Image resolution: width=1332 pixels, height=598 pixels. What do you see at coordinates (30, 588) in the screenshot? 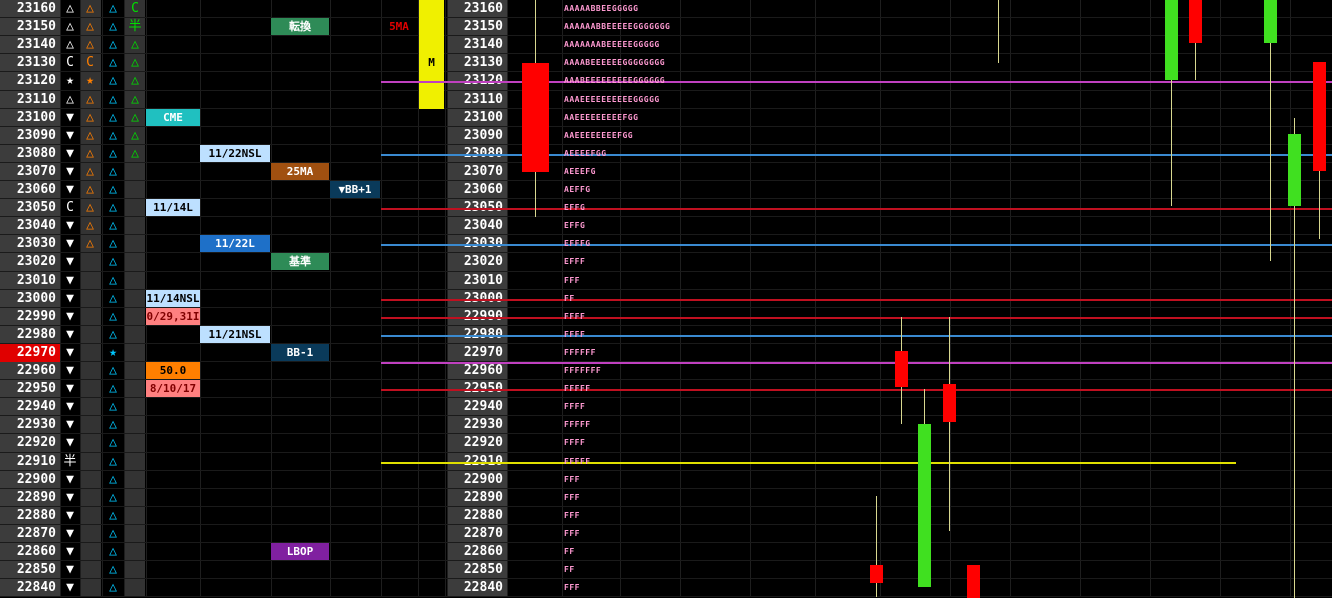
I see `price-level-left: 22840` at bounding box center [30, 588].